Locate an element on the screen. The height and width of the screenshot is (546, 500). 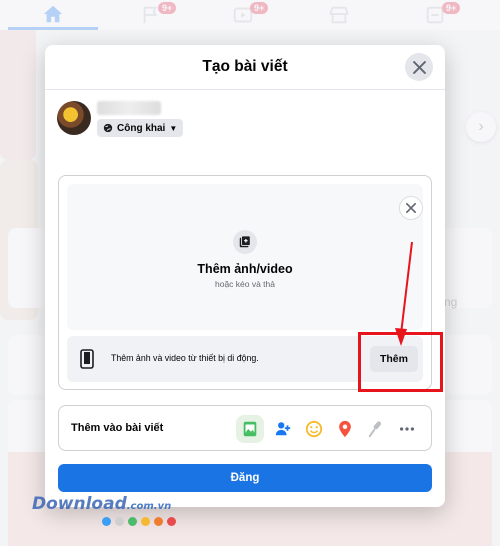
username-blurred is located at coordinates (129, 108).